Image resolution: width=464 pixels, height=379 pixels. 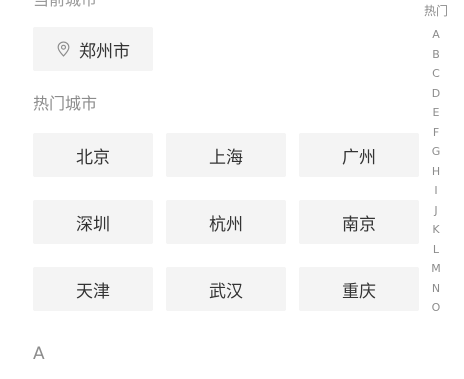 What do you see at coordinates (359, 222) in the screenshot?
I see `hot-city-button: 南京` at bounding box center [359, 222].